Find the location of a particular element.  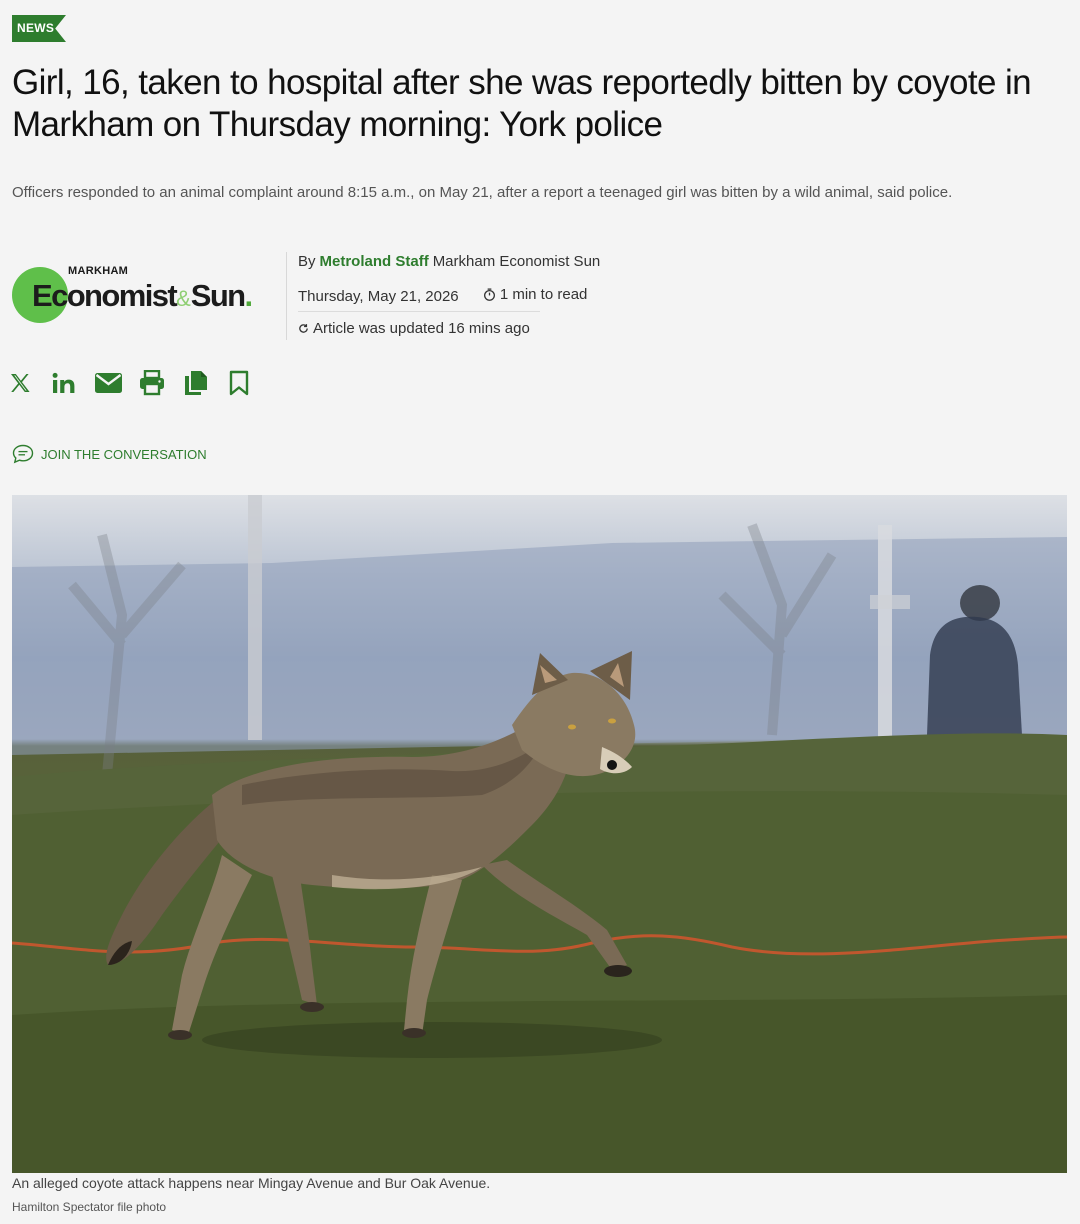

publish-date: Thursday, May 21, 2026 is located at coordinates (378, 296).